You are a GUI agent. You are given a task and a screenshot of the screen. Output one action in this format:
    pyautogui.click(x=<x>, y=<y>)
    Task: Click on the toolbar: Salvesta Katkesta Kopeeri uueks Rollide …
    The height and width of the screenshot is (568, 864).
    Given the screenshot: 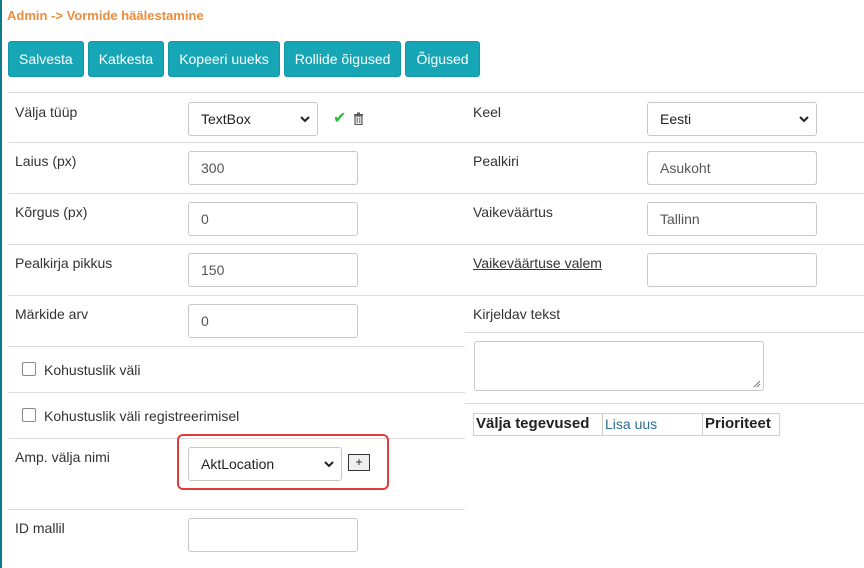 What is the action you would take?
    pyautogui.click(x=244, y=59)
    